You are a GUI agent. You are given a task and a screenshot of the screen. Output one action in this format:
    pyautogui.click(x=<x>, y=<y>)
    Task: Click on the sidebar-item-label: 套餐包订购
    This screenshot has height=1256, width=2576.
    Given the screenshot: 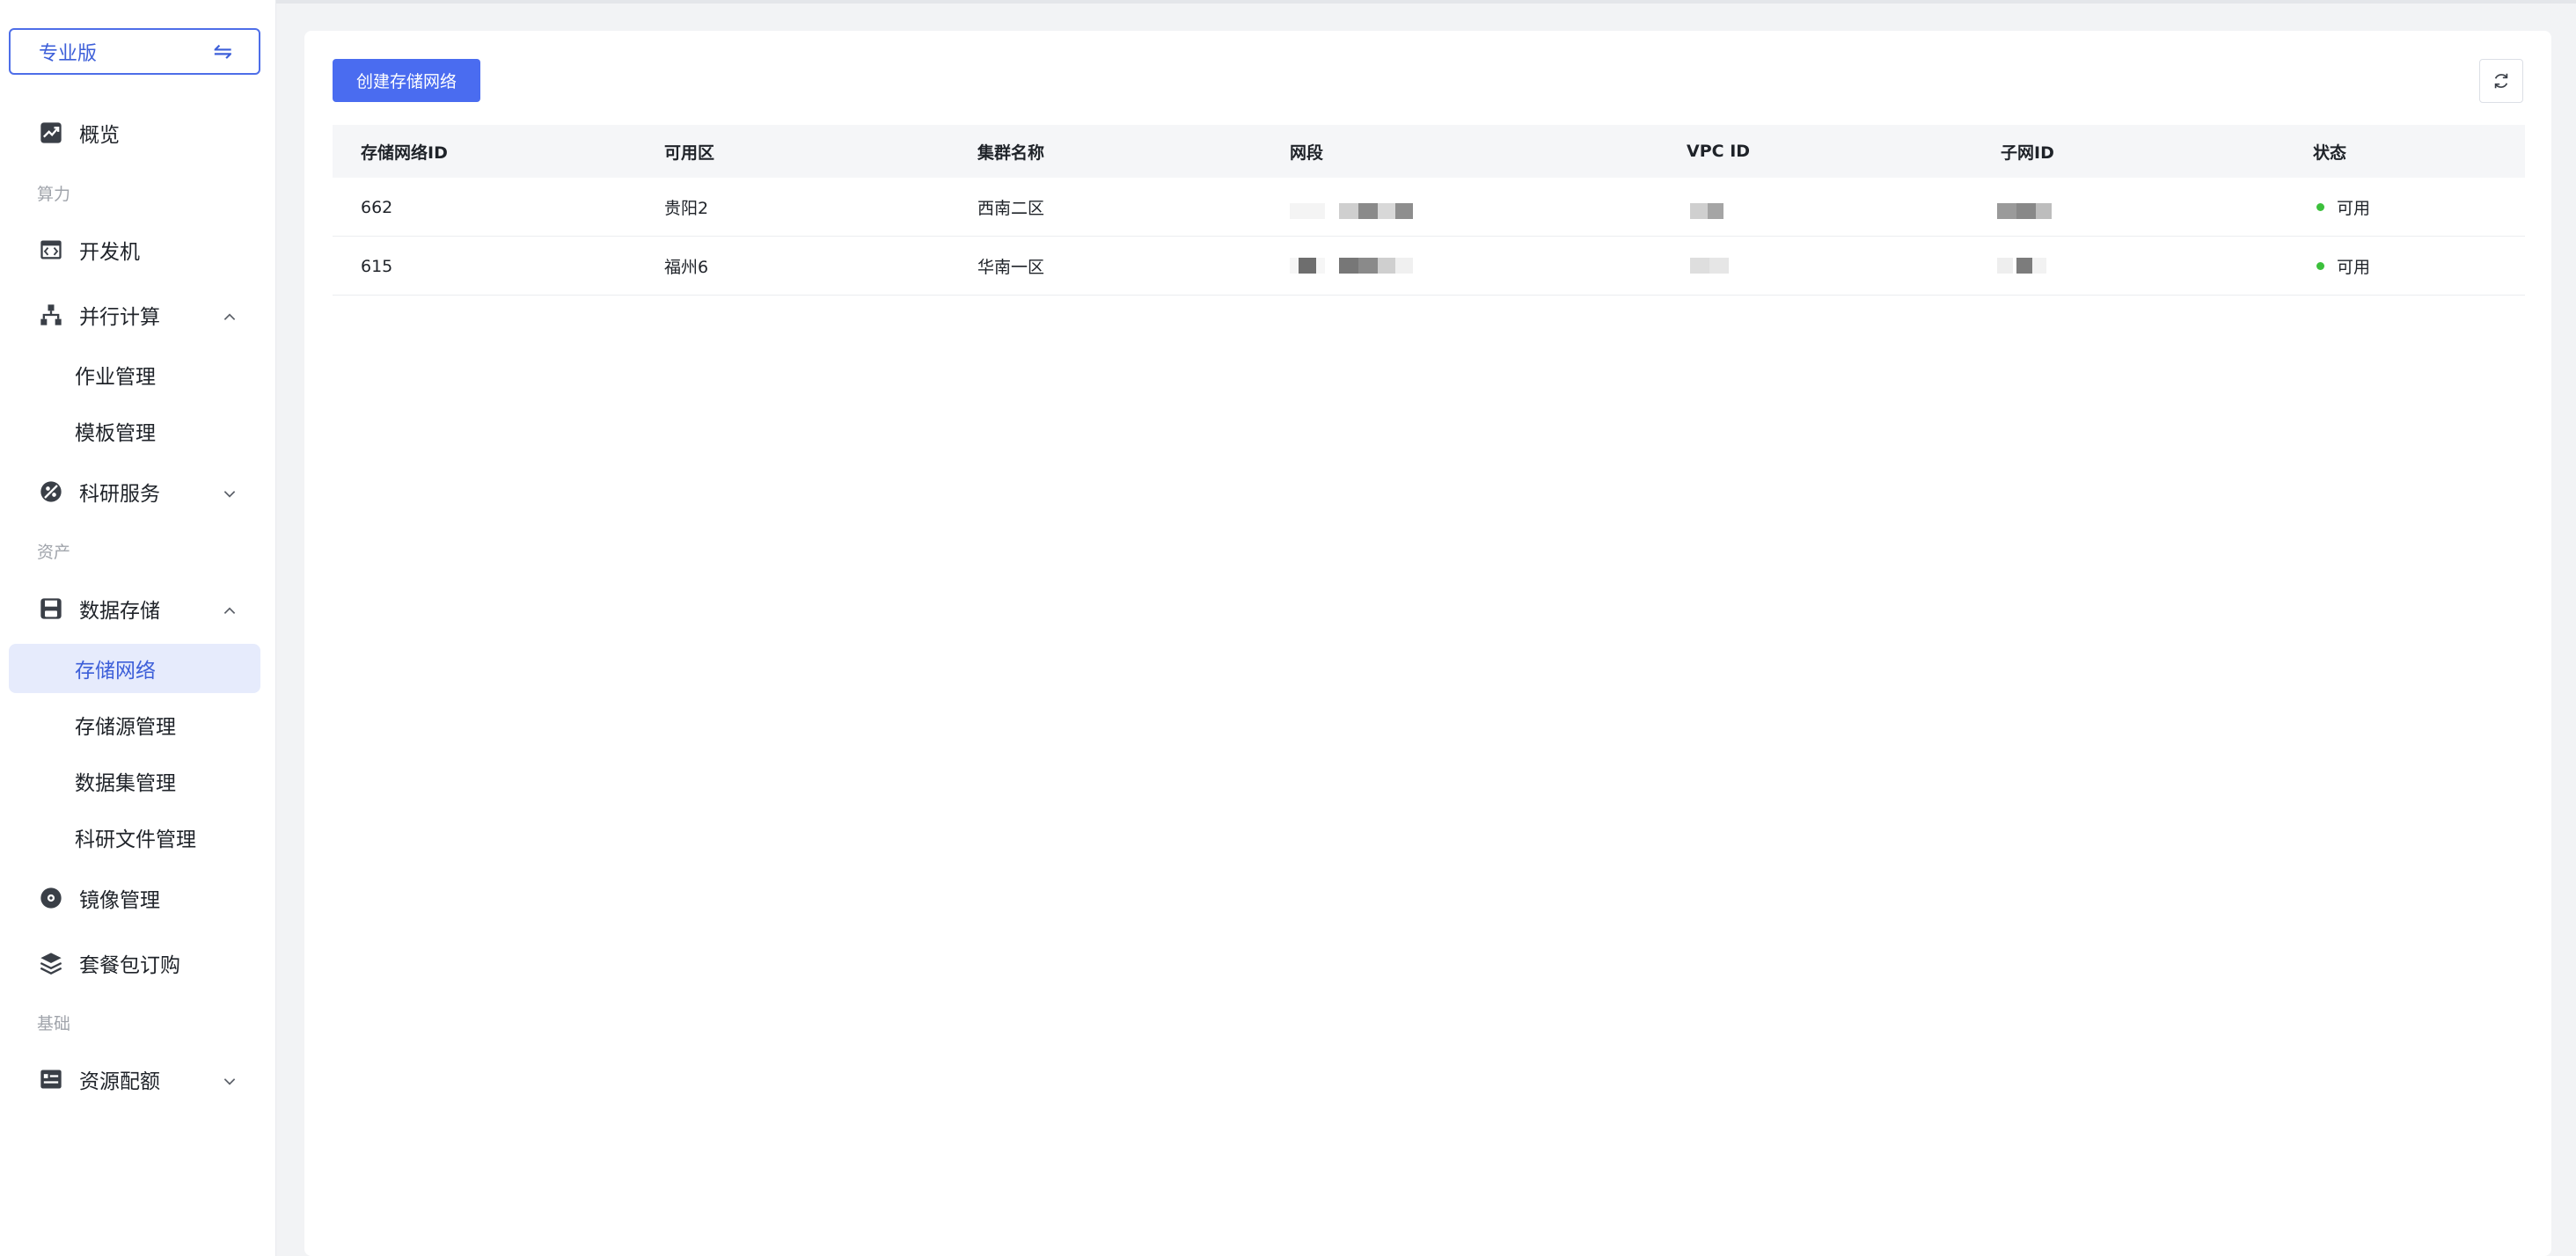 What is the action you would take?
    pyautogui.click(x=129, y=965)
    